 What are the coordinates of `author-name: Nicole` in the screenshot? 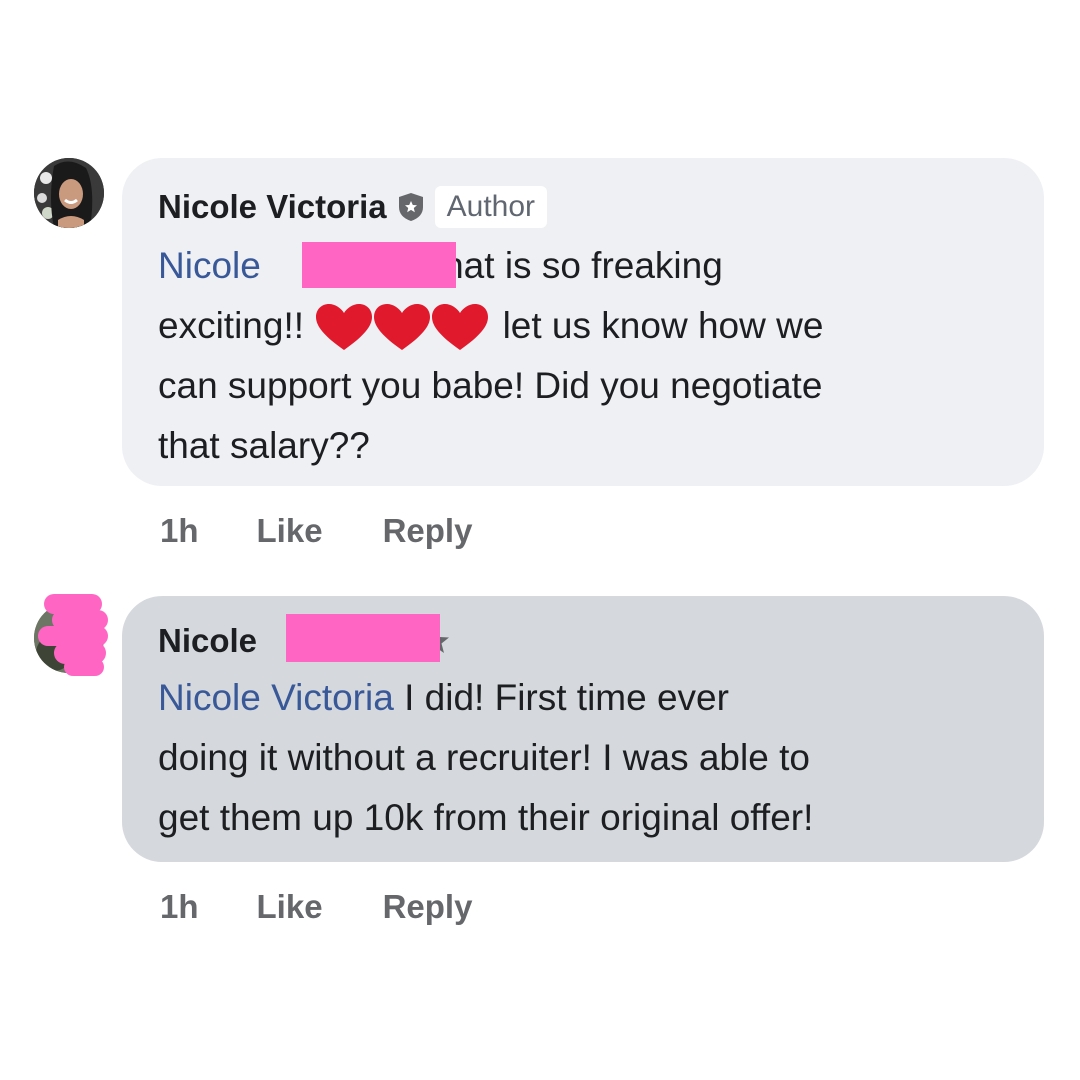 It's located at (207, 641).